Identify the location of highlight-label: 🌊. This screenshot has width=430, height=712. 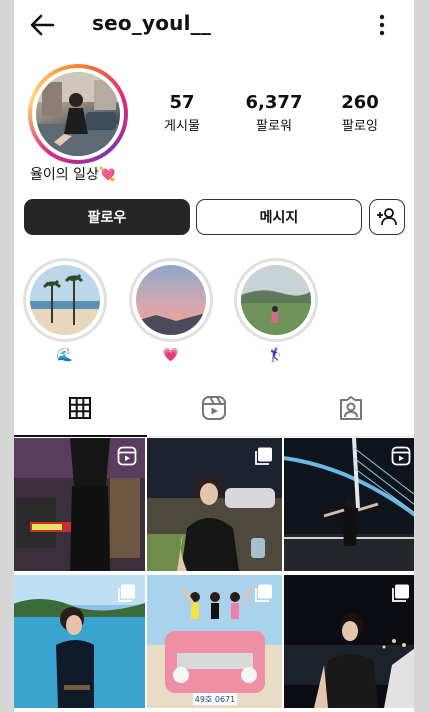
(65, 355).